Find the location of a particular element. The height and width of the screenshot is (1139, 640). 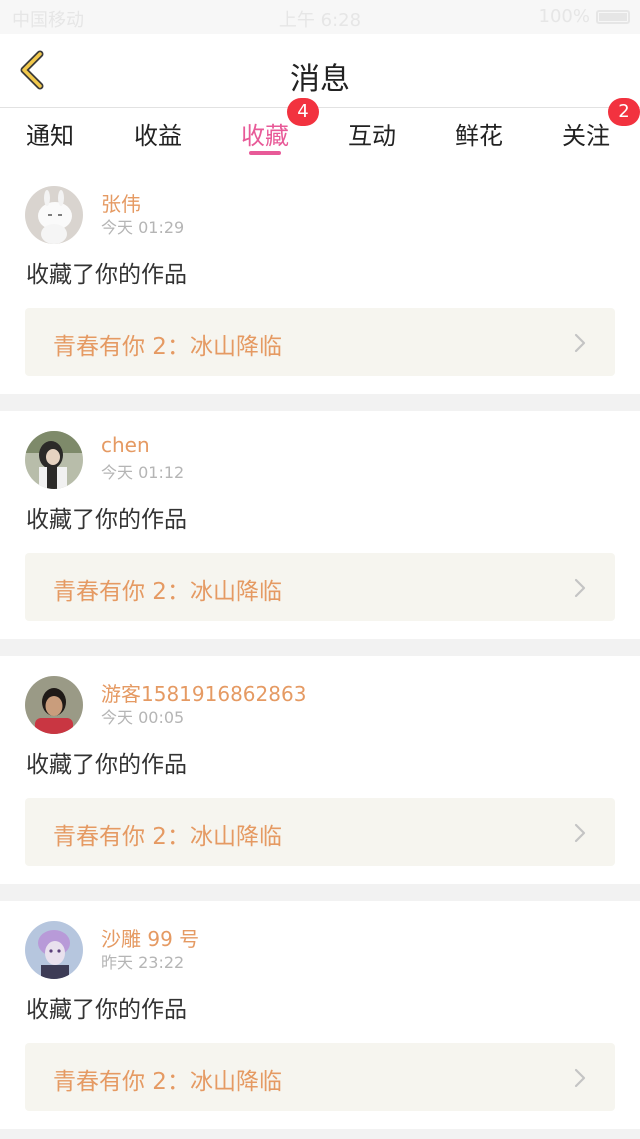

nav-bar: 消息 is located at coordinates (320, 71).